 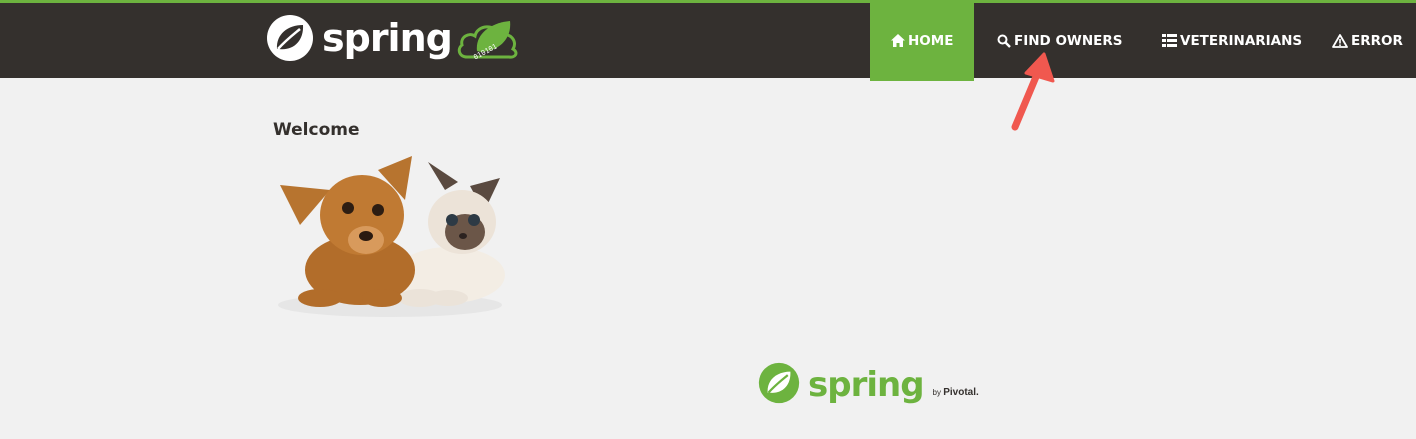 I want to click on spring-logo: spring 010101, so click(x=393, y=38).